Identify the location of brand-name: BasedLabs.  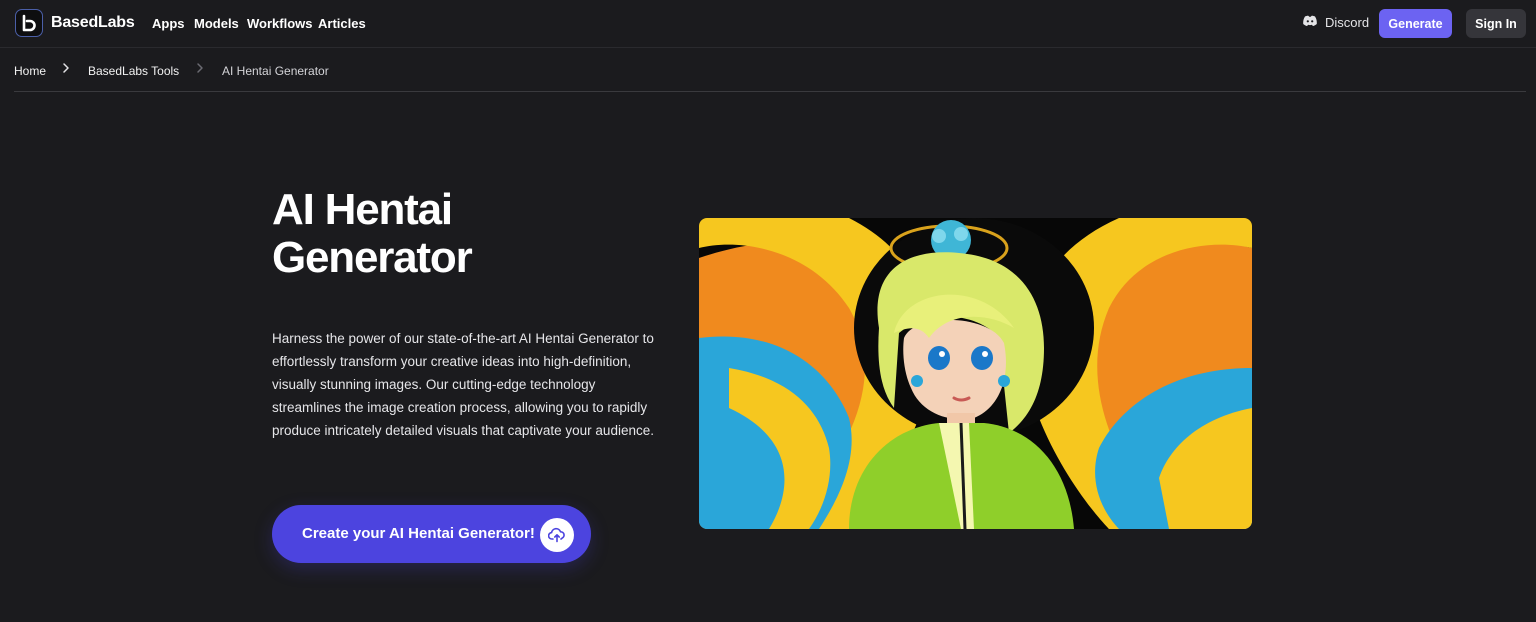
(93, 23).